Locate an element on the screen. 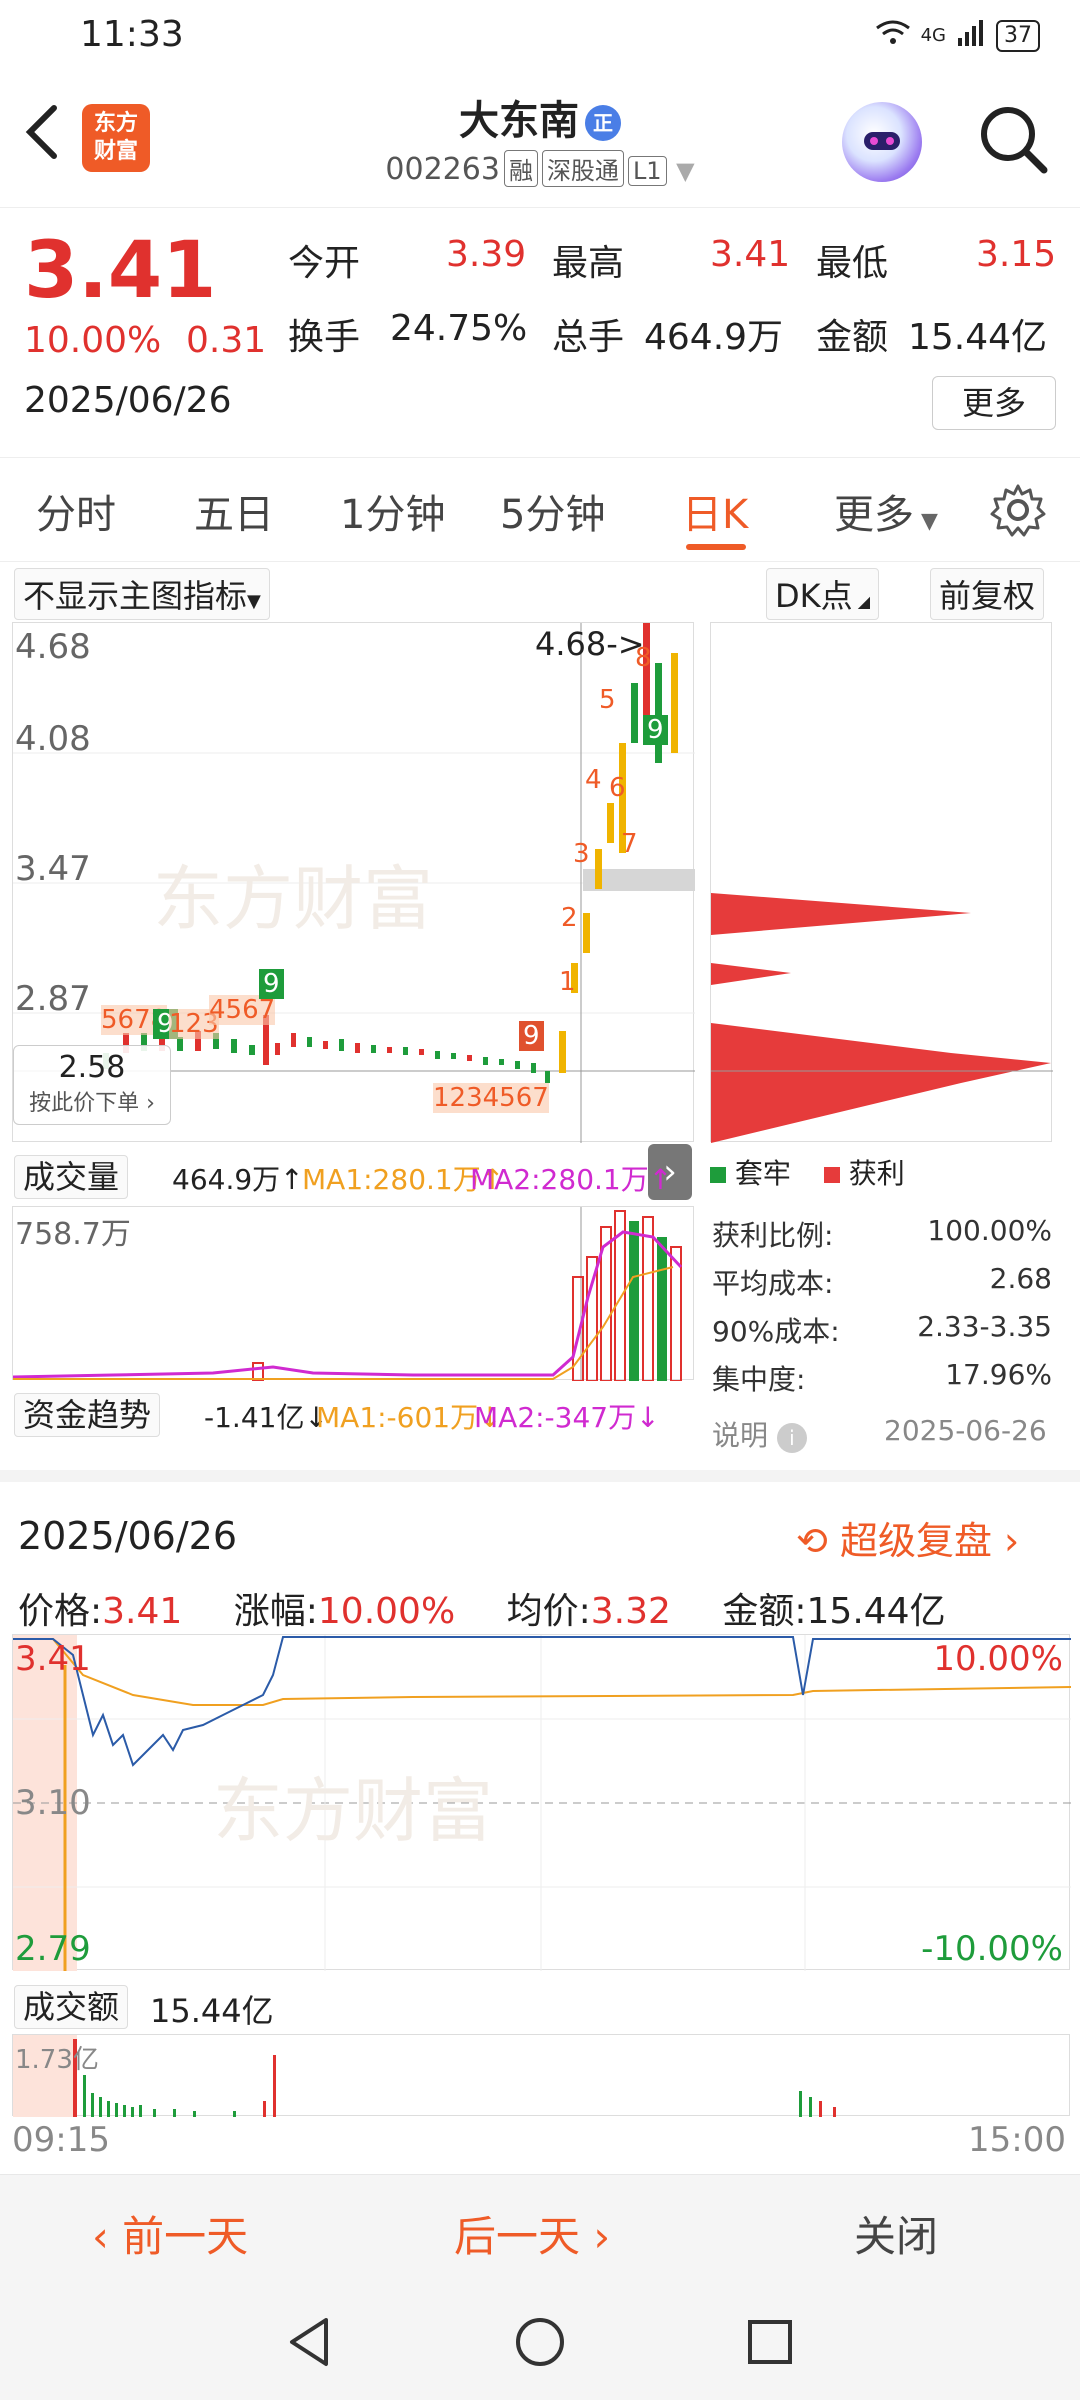  dk-label: 4567 is located at coordinates (242, 1010).